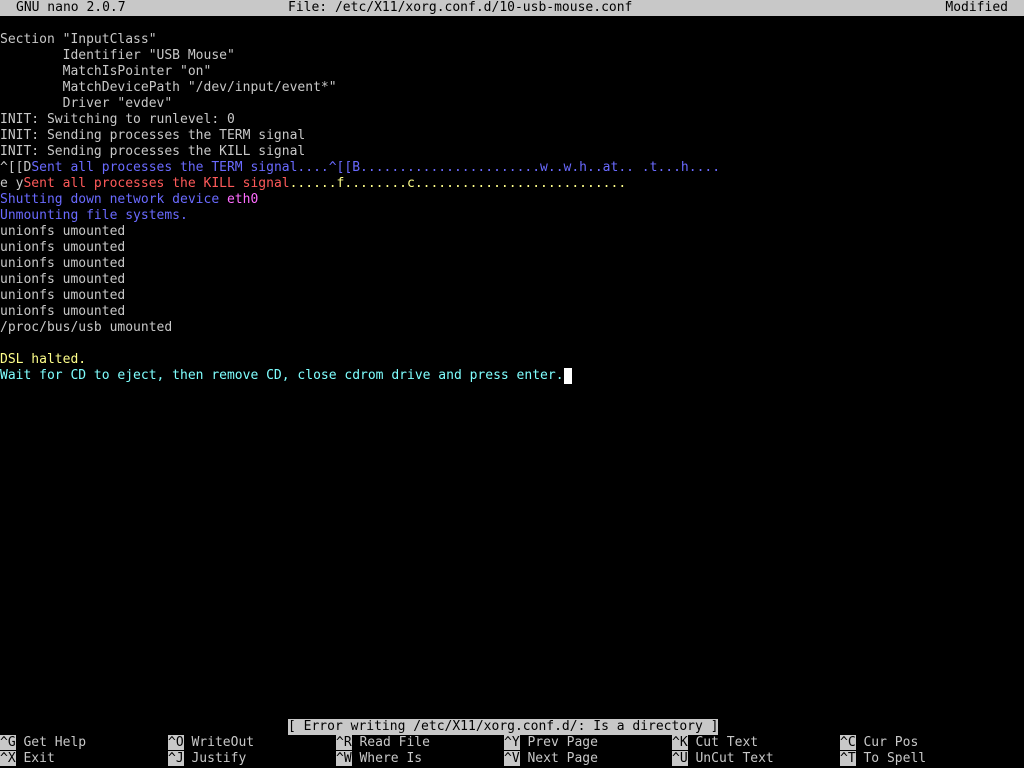  What do you see at coordinates (16, 167) in the screenshot?
I see `escape-sequence: ^[[D` at bounding box center [16, 167].